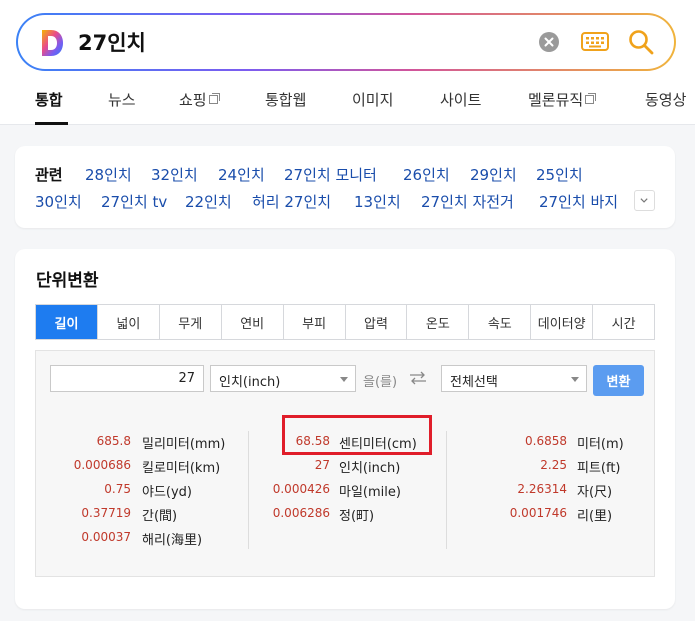 This screenshot has height=621, width=695. I want to click on to-unit-value: 전체선택, so click(474, 382).